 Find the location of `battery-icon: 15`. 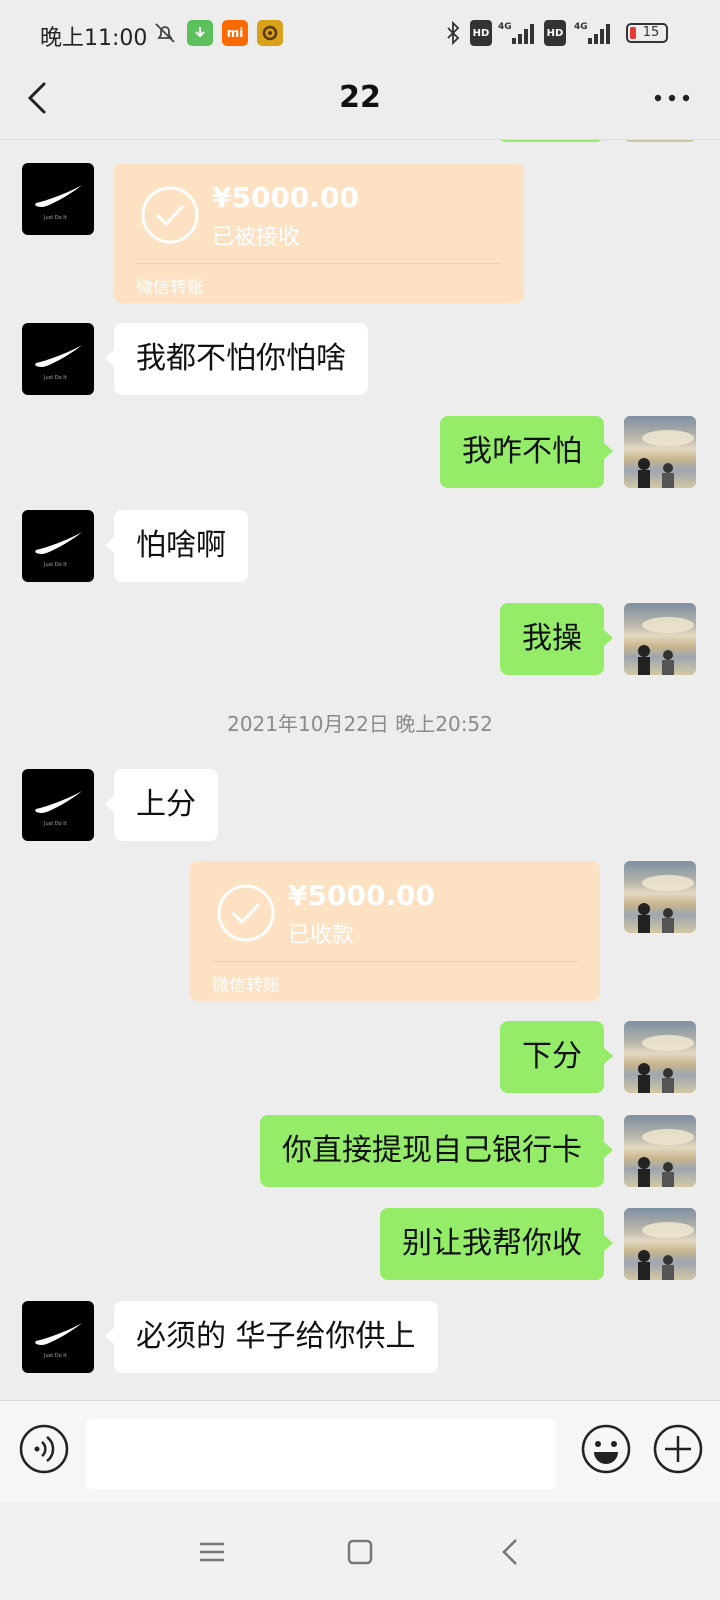

battery-icon: 15 is located at coordinates (647, 33).